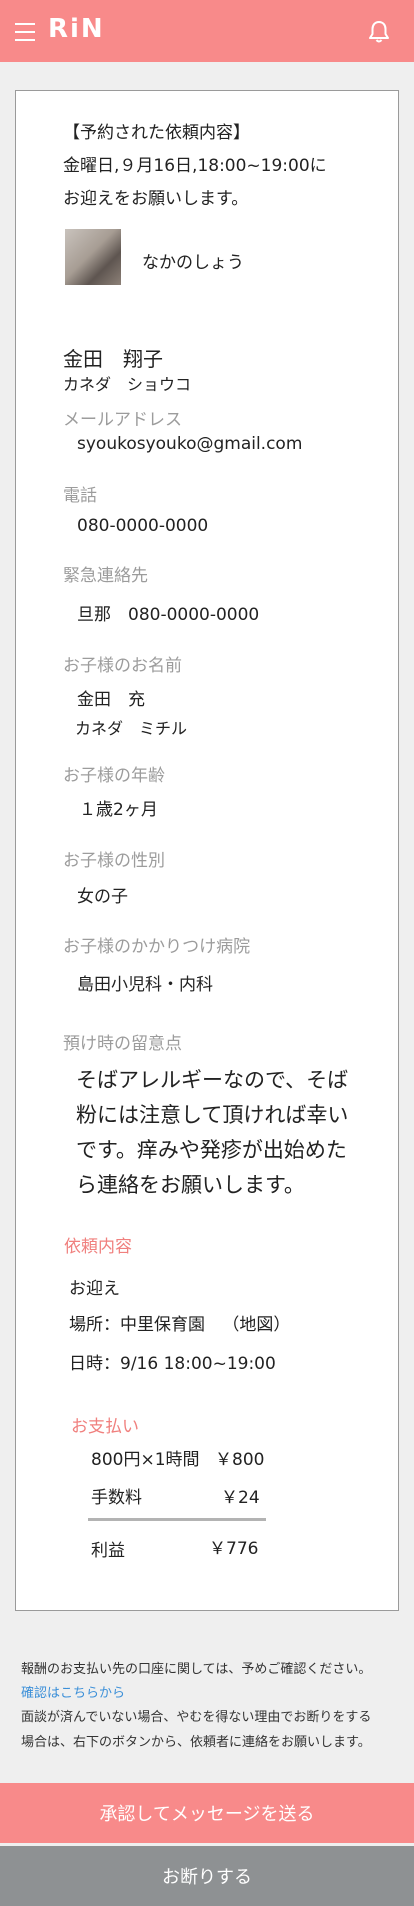  I want to click on pickup-location: 場所：中里保育園 （地図）, so click(179, 1322).